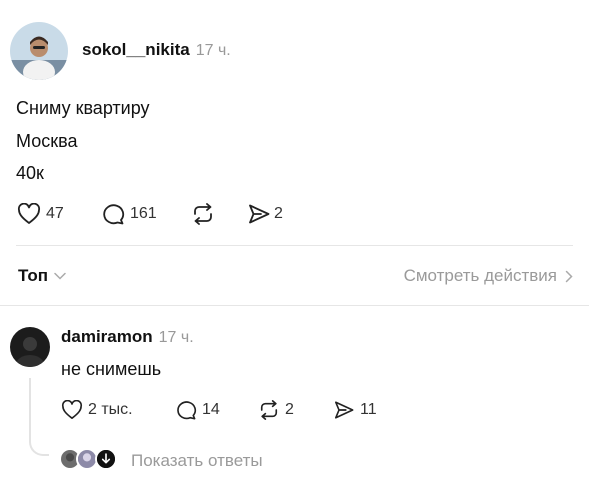 Image resolution: width=589 pixels, height=493 pixels. What do you see at coordinates (211, 409) in the screenshot?
I see `comment-reply-count: 14` at bounding box center [211, 409].